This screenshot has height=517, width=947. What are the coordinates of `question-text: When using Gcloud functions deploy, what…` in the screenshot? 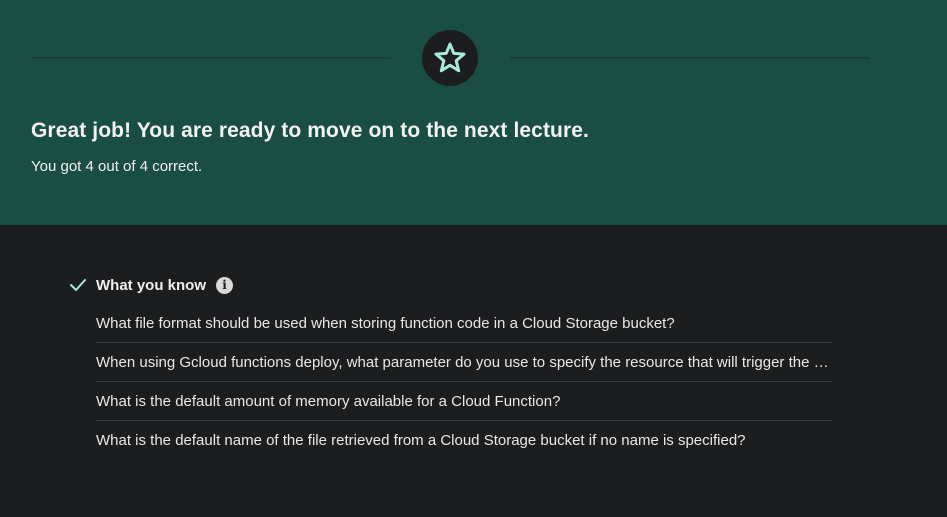 It's located at (464, 362).